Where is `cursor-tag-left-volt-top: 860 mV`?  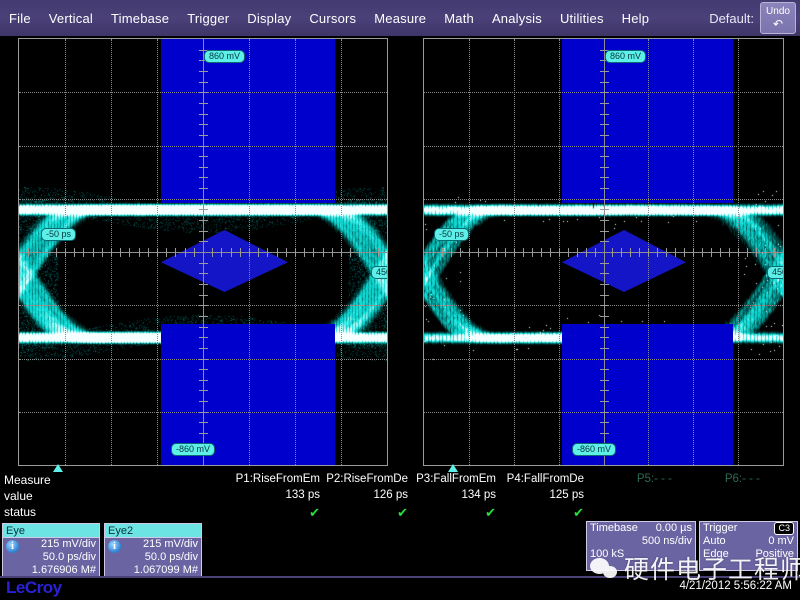
cursor-tag-left-volt-top: 860 mV is located at coordinates (225, 56).